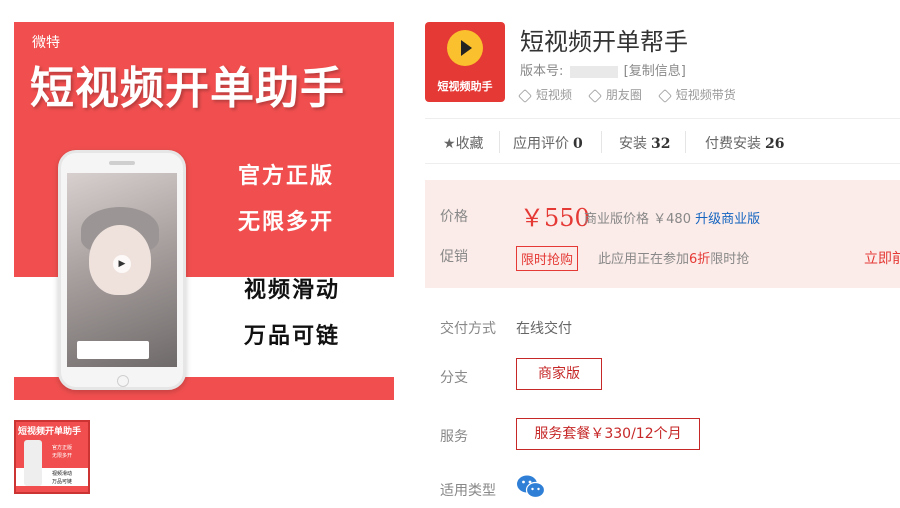 The height and width of the screenshot is (508, 900). Describe the element at coordinates (531, 487) in the screenshot. I see `wechat-icon` at that location.